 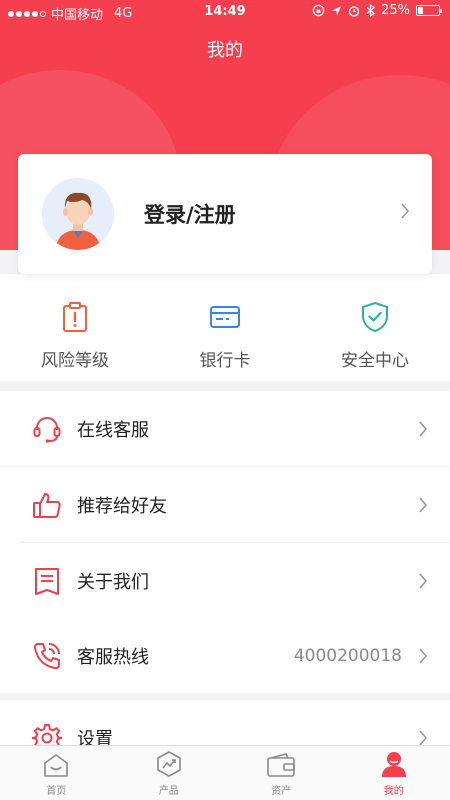 I want to click on quick-actions: 风险等级 银行卡 安全中心, so click(x=225, y=327).